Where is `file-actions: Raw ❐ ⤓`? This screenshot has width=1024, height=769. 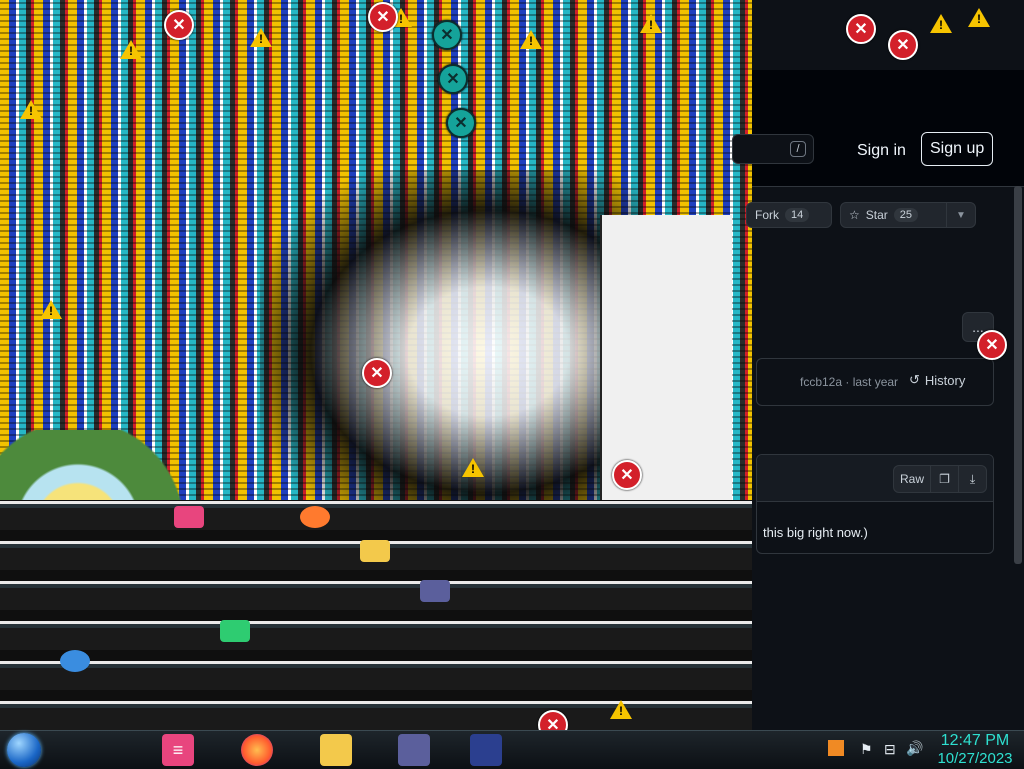
file-actions: Raw ❐ ⤓ is located at coordinates (940, 479).